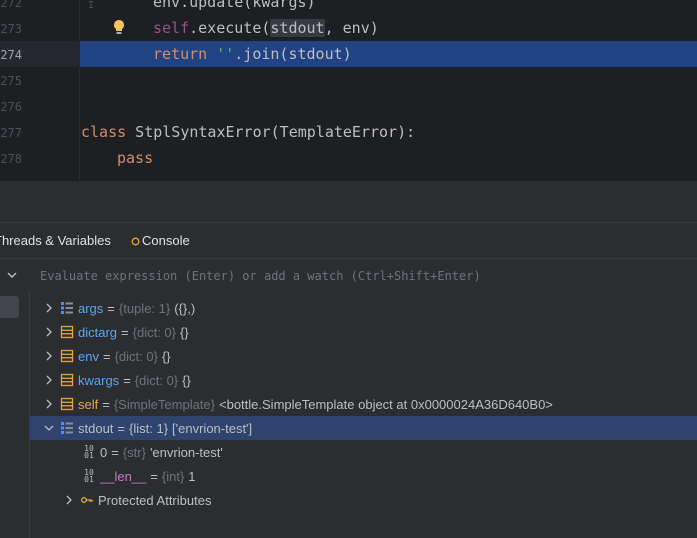  What do you see at coordinates (104, 132) in the screenshot?
I see `class-keyword: class` at bounding box center [104, 132].